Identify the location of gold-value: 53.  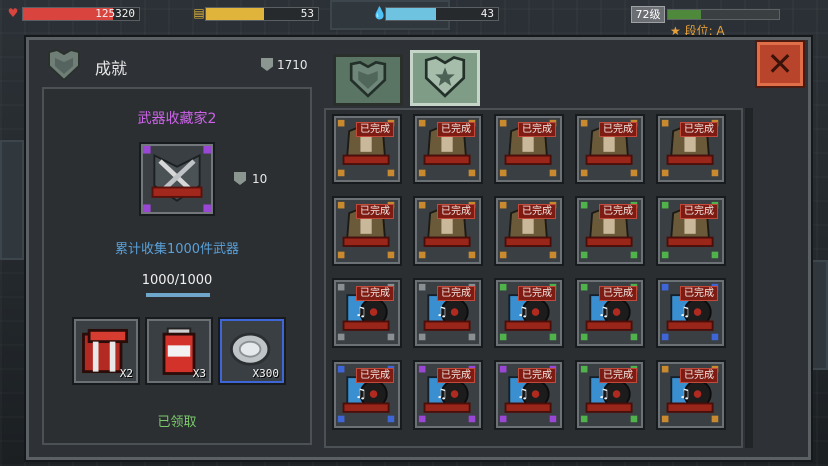
(307, 13).